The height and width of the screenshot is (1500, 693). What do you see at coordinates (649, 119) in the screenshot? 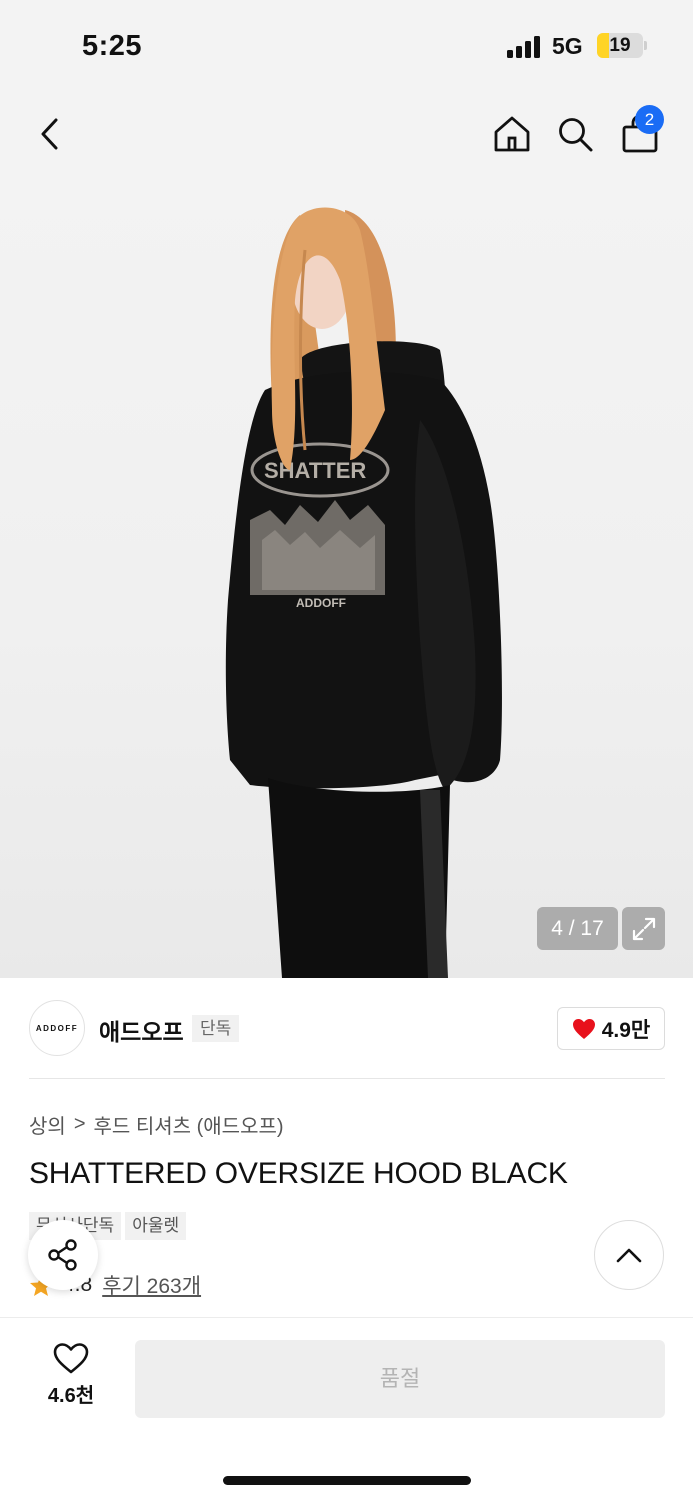
I see `cart-count-badge: 2` at bounding box center [649, 119].